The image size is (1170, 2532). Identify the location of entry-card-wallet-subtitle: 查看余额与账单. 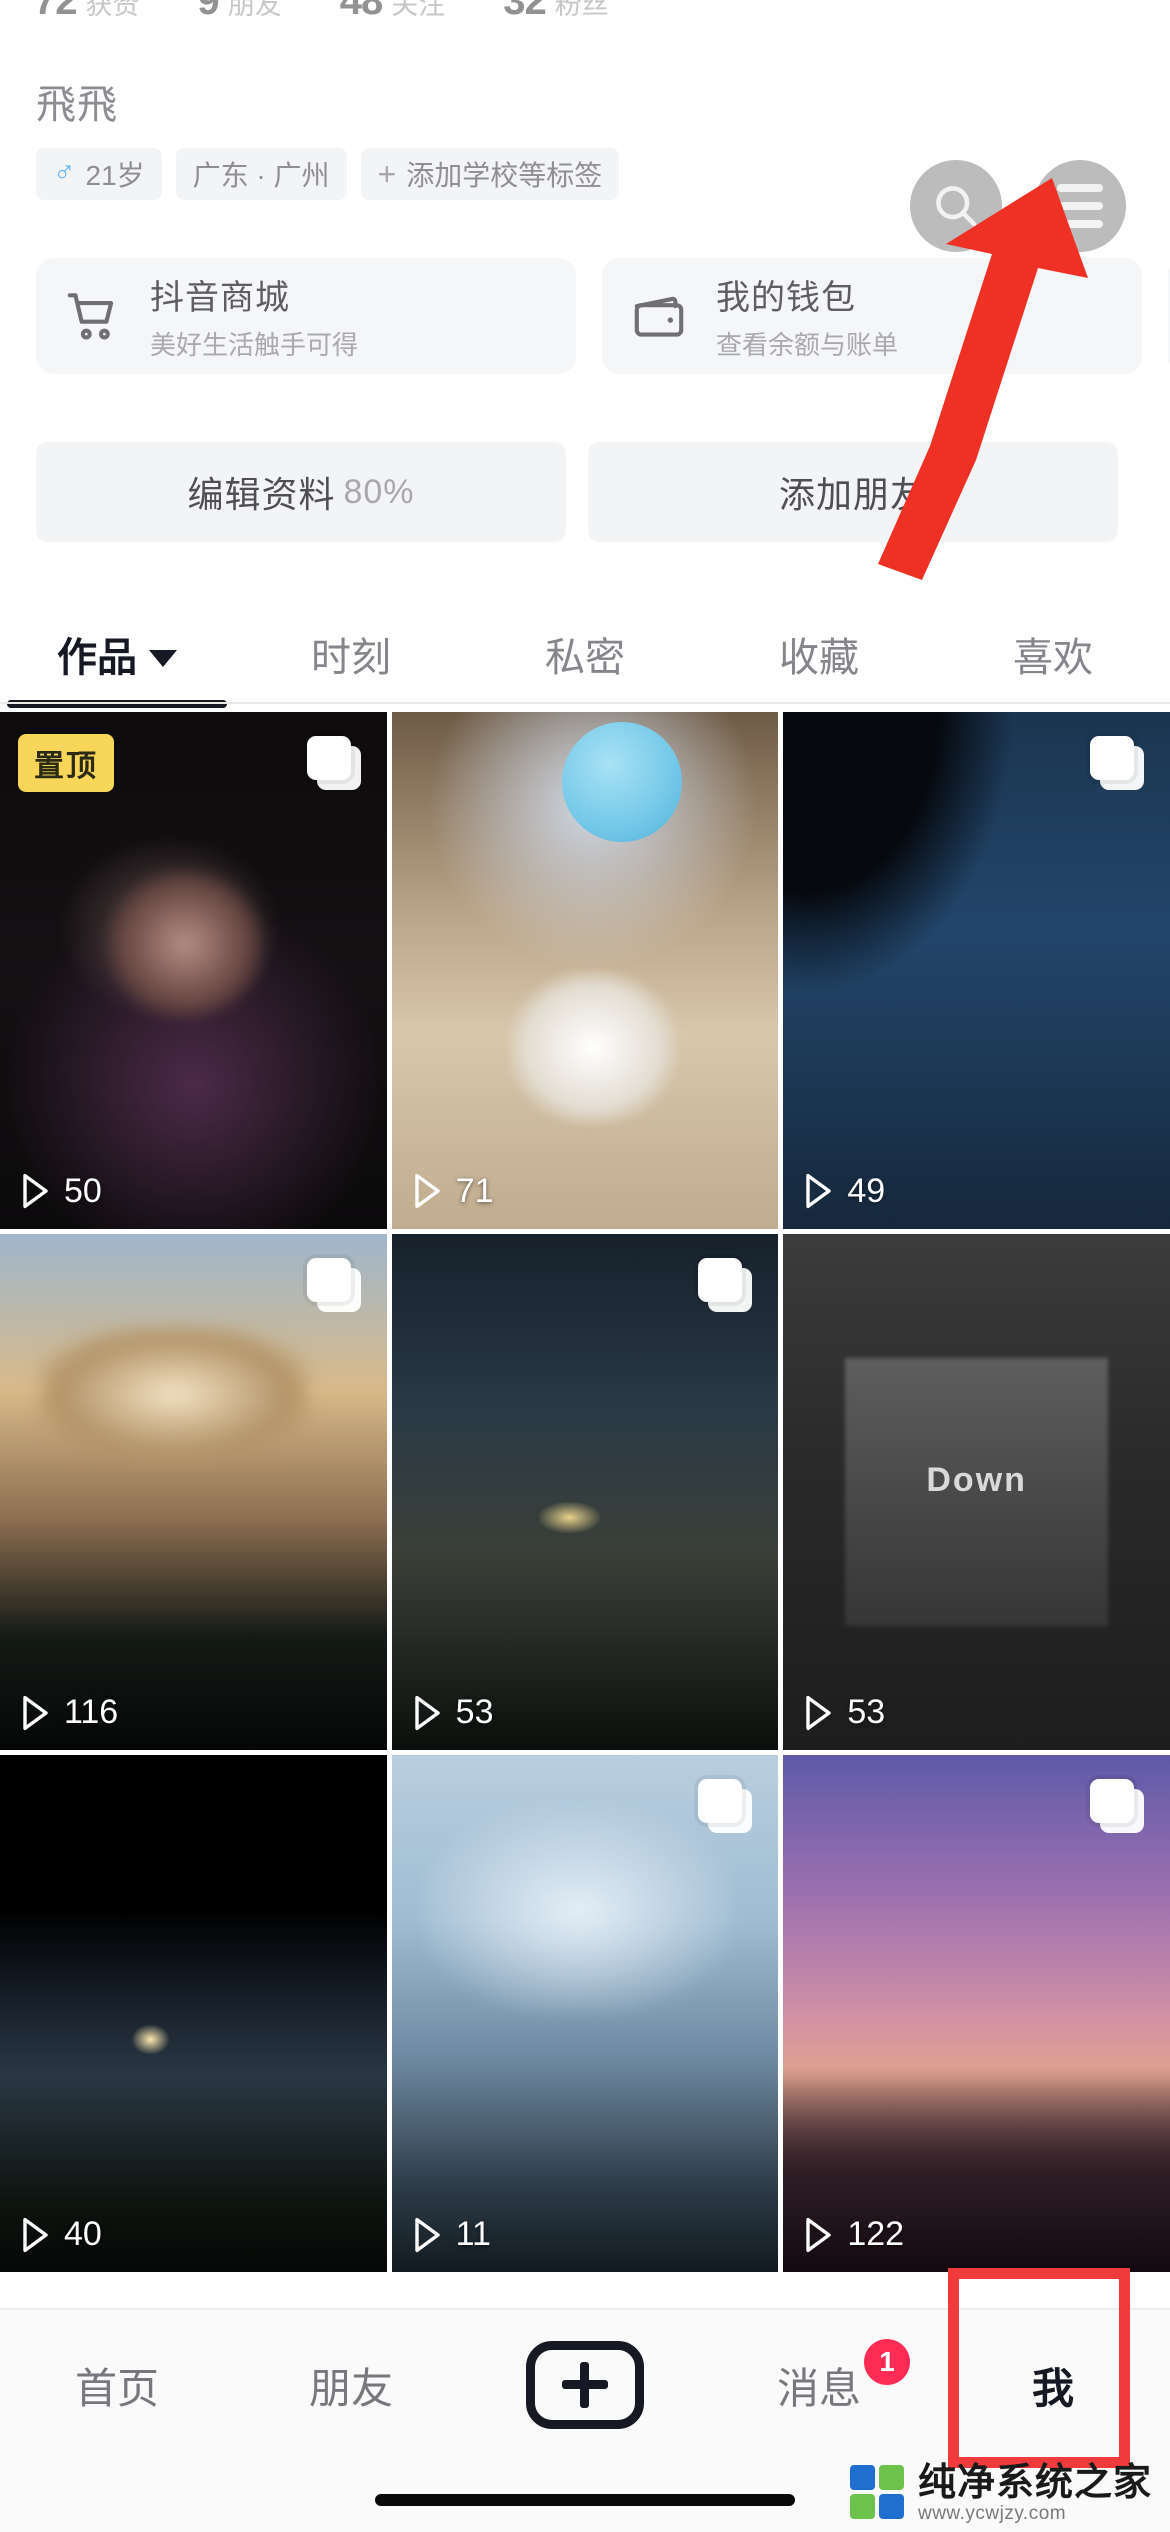
(807, 345).